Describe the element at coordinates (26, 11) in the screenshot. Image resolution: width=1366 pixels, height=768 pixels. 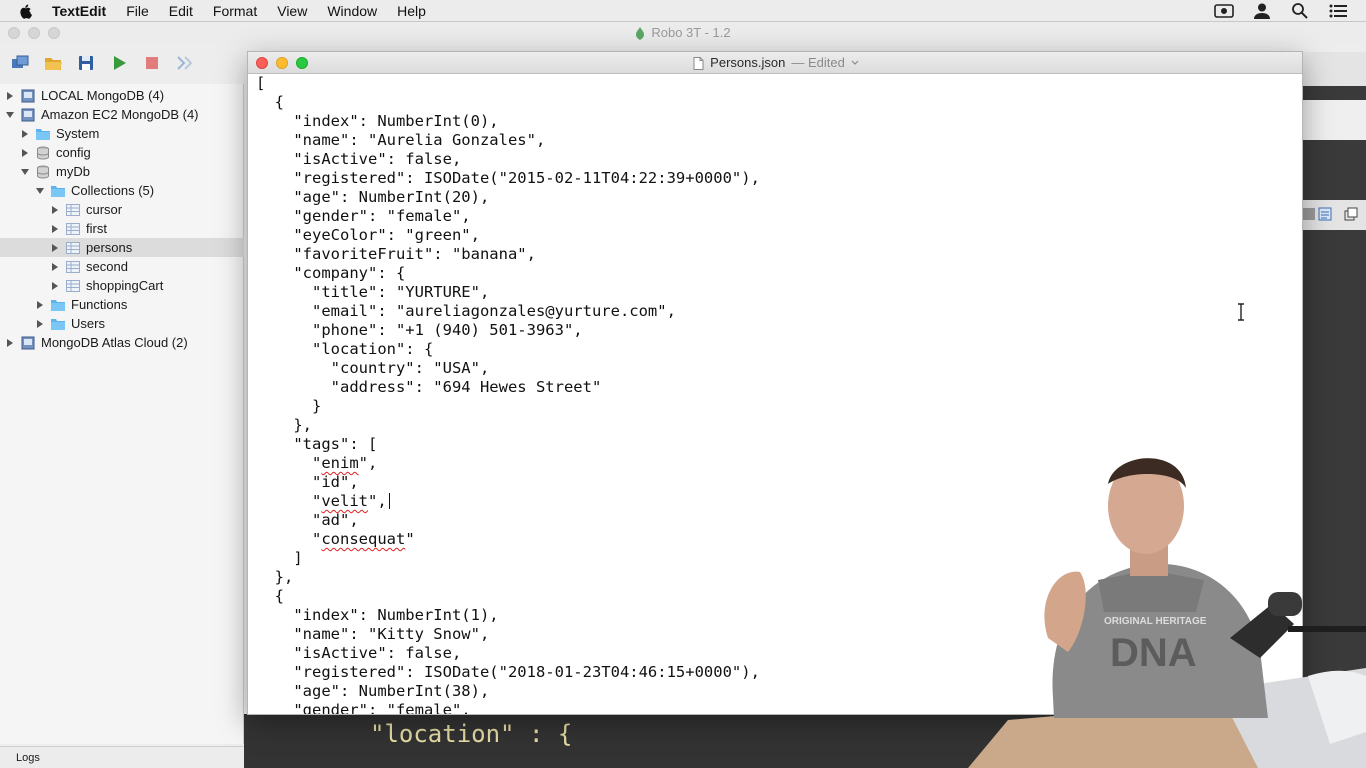
I see `apple-icon` at that location.